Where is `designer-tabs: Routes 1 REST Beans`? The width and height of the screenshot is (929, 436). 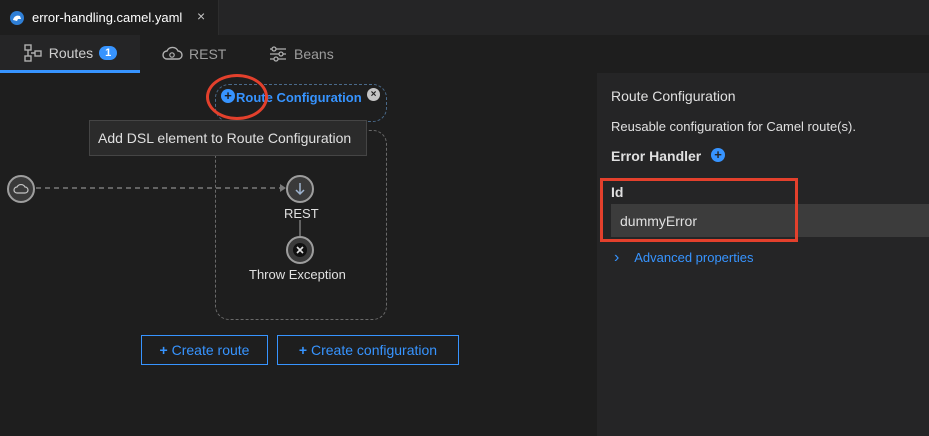
designer-tabs: Routes 1 REST Beans is located at coordinates (464, 54).